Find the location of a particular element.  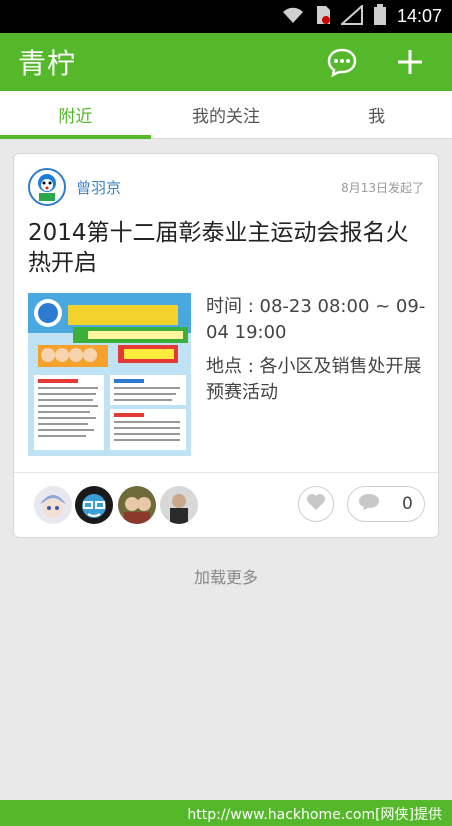

tab-following: 我的关注 is located at coordinates (226, 114).